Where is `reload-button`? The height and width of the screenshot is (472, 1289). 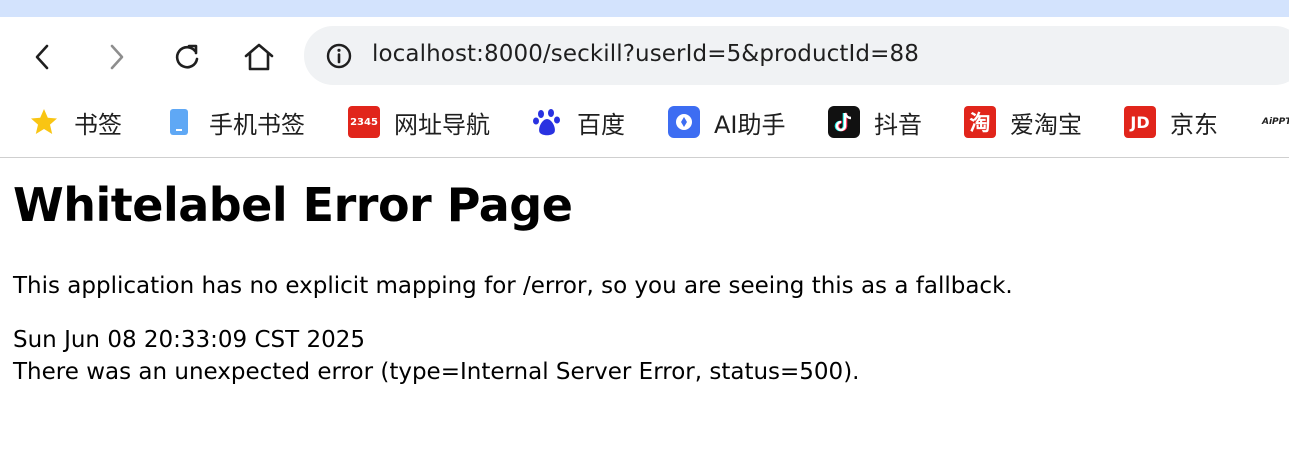
reload-button is located at coordinates (187, 57).